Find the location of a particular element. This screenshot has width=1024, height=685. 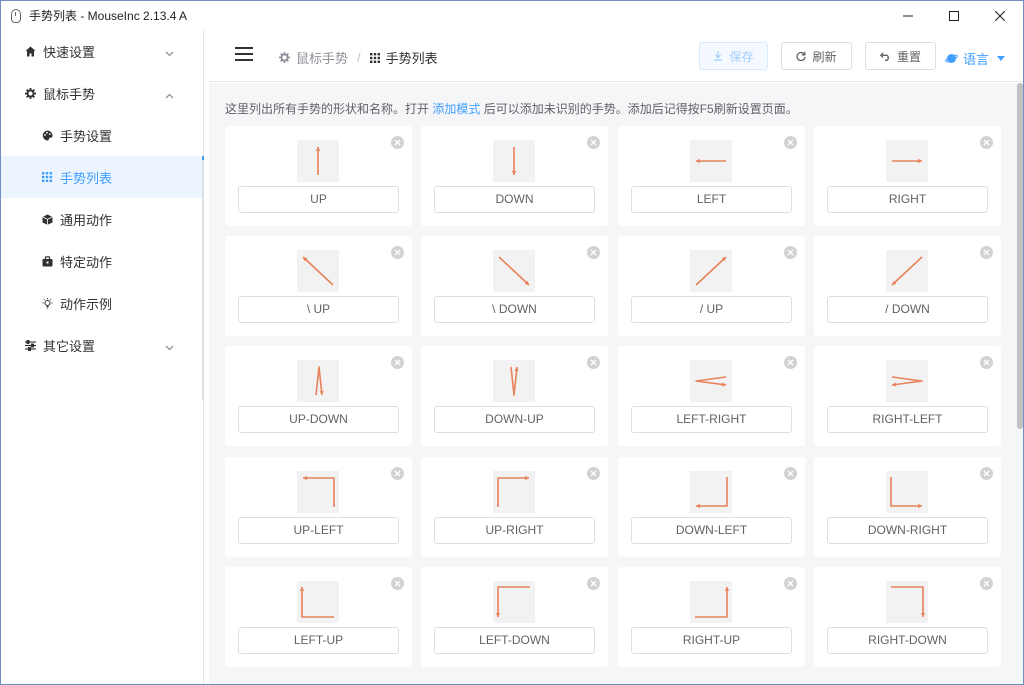

grid-icon is located at coordinates (374, 57).